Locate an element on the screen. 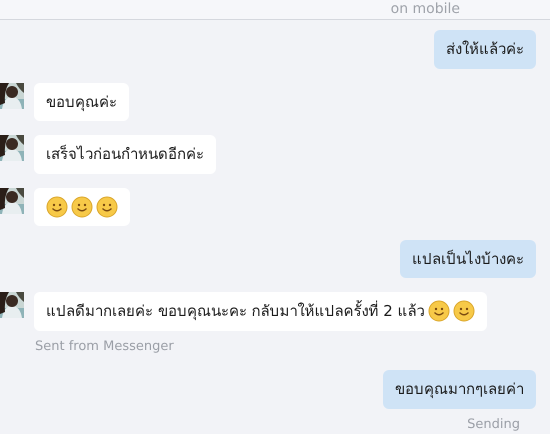  message-text: ส่งให้แล้วค่ะ is located at coordinates (485, 49).